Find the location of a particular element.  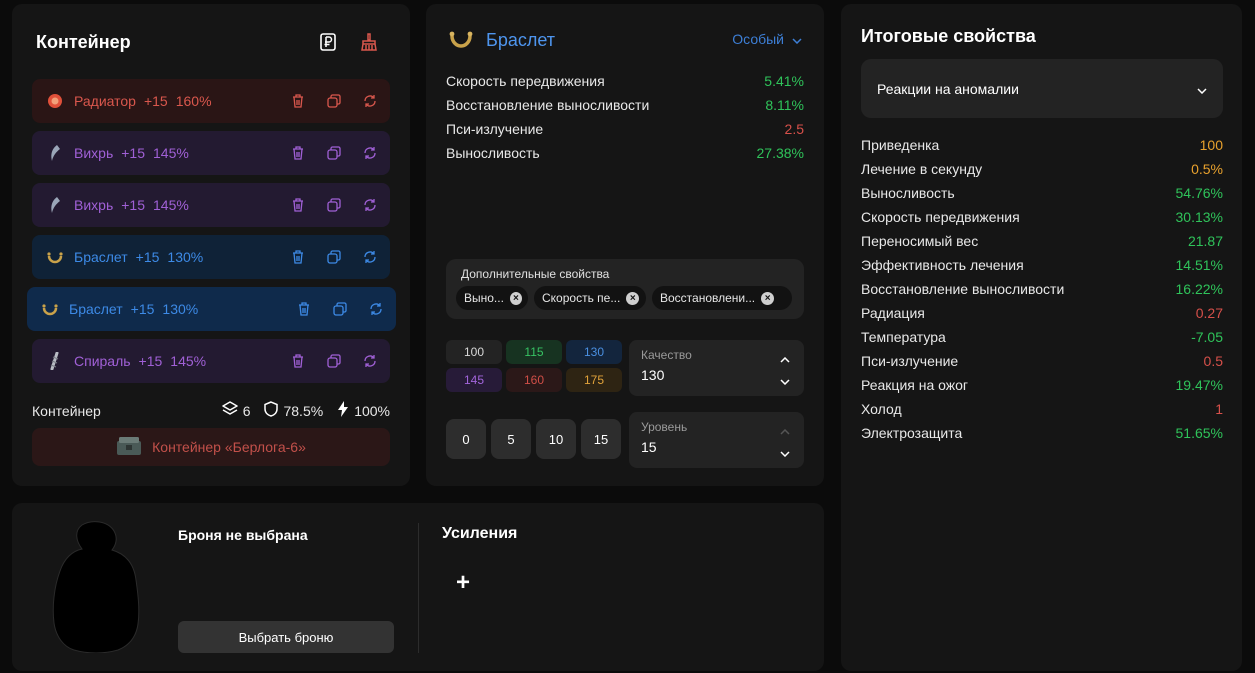

artifact-row: Радиатор +15 160% is located at coordinates (211, 101).